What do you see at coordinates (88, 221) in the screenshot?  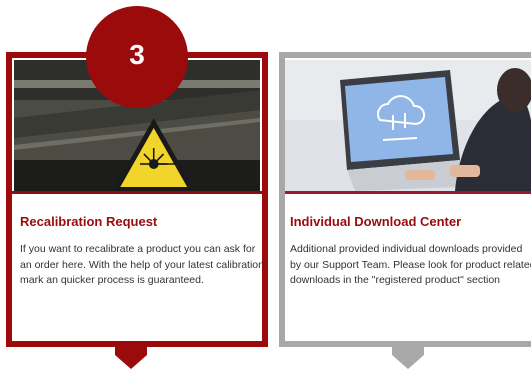 I see `card-title: Recalibration Request` at bounding box center [88, 221].